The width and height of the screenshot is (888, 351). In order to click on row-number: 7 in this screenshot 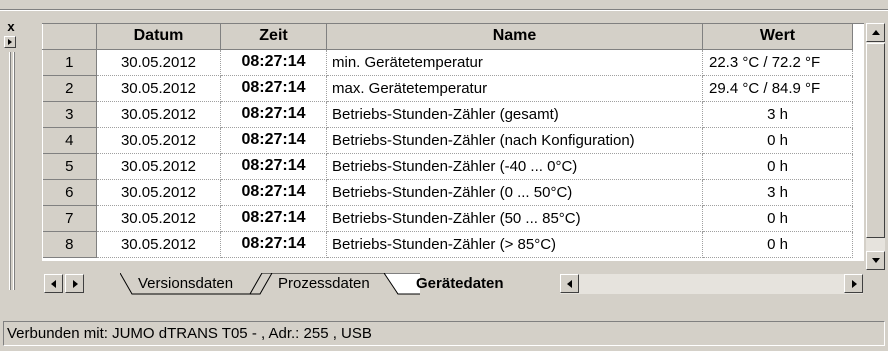, I will do `click(69, 218)`.